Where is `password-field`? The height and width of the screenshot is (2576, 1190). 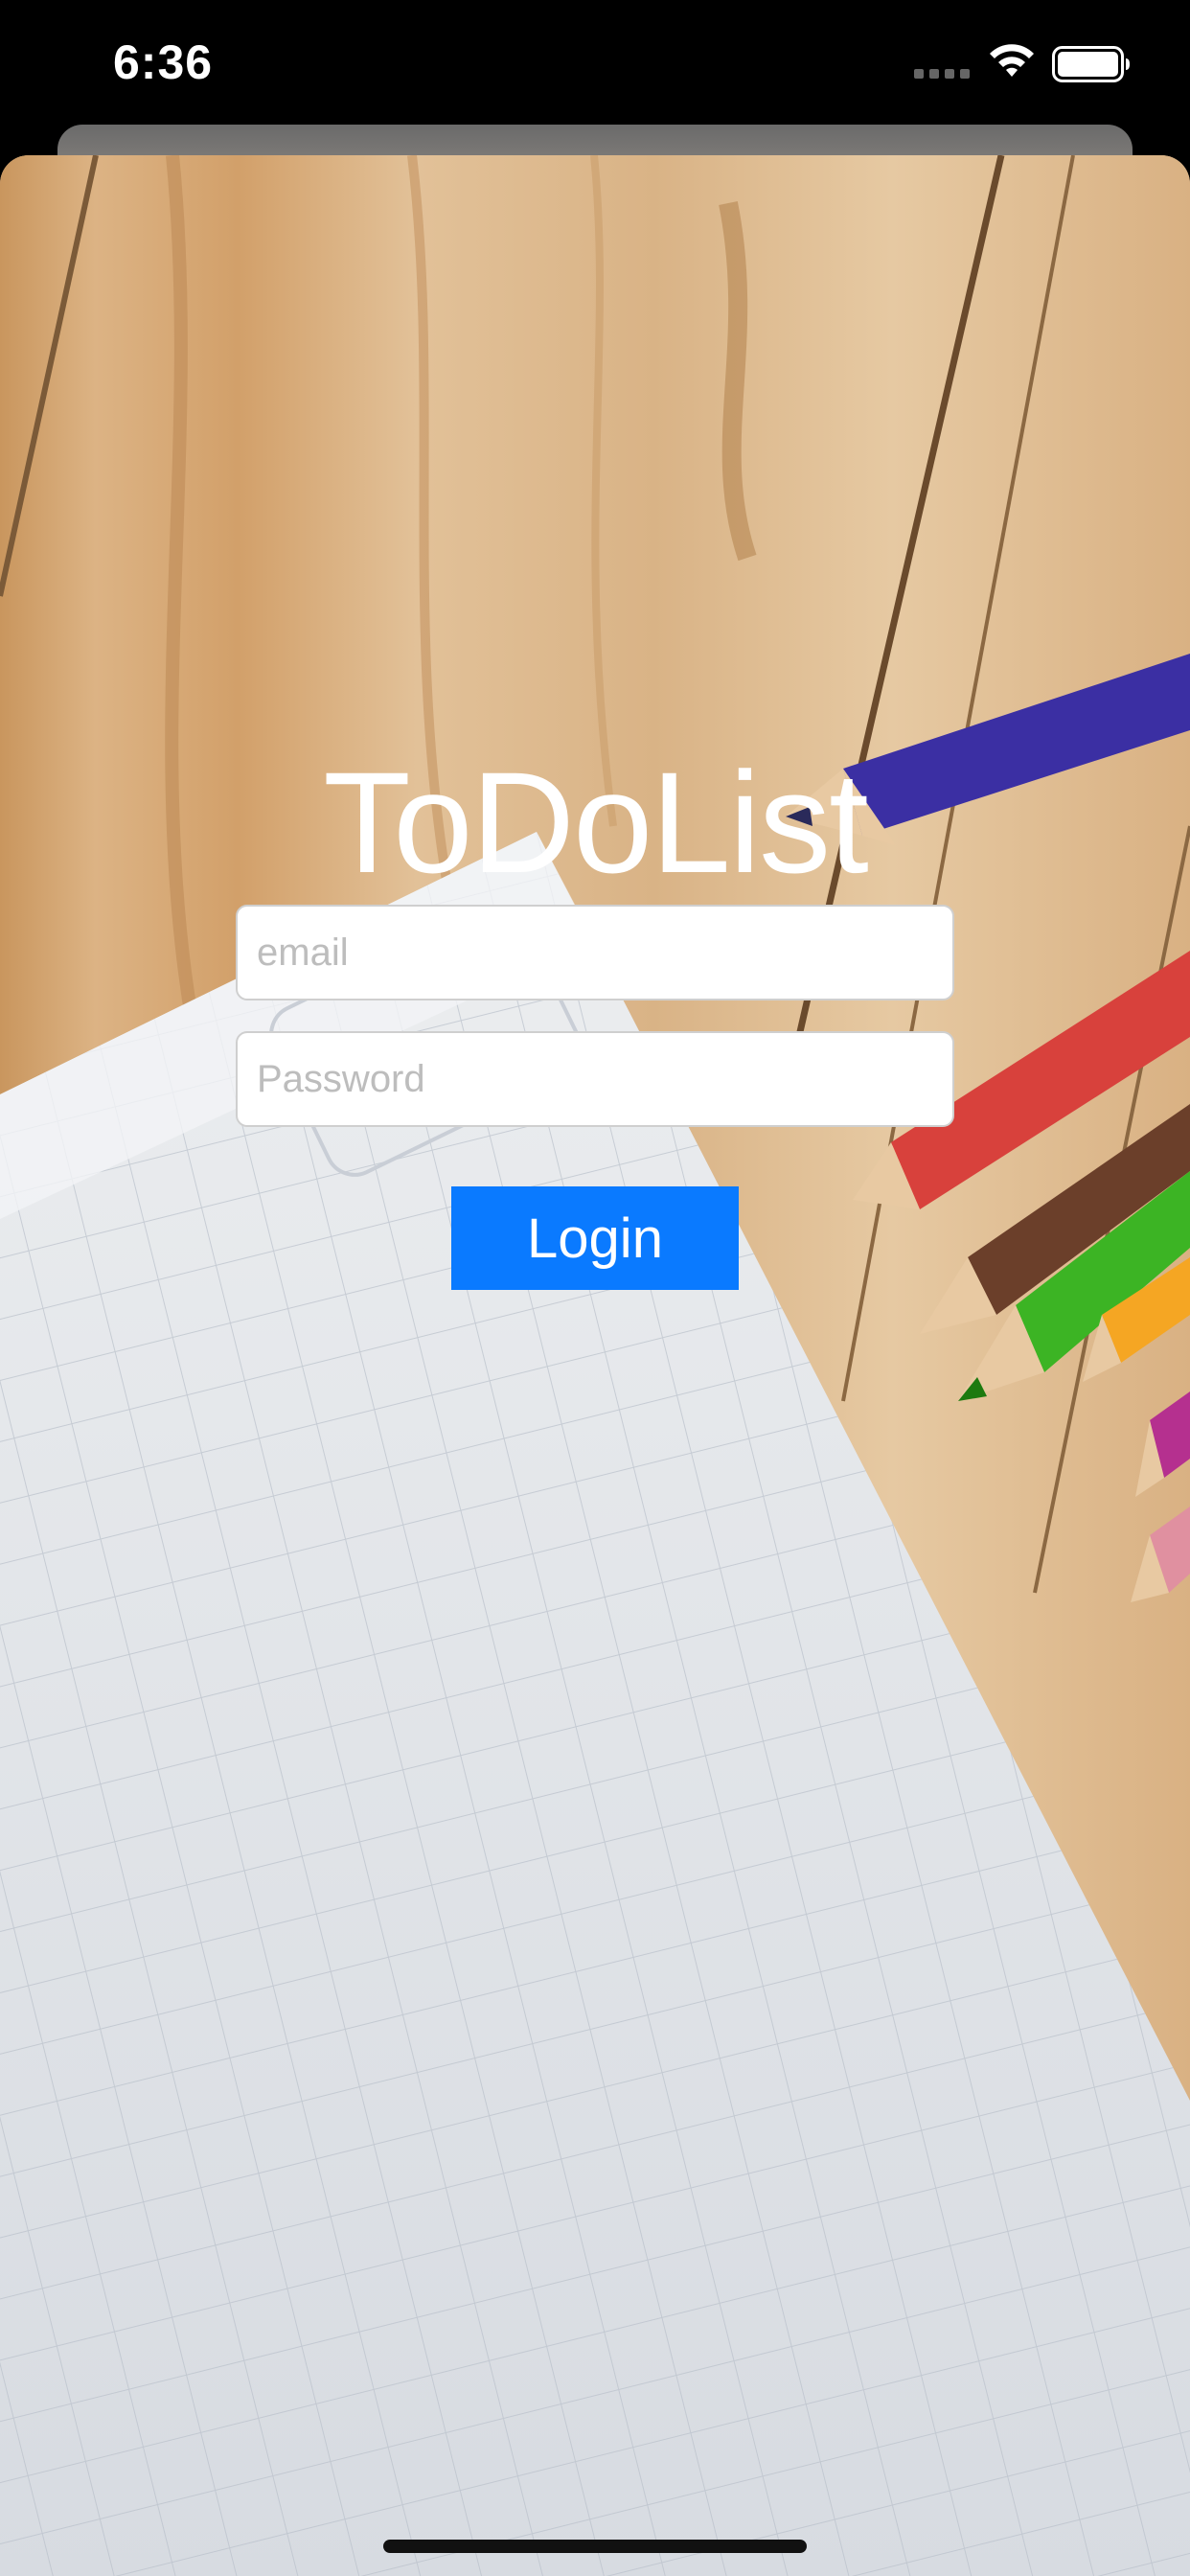 password-field is located at coordinates (595, 1079).